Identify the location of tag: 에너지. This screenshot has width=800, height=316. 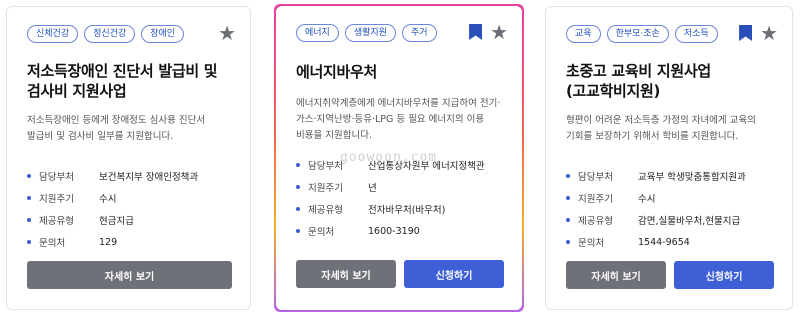
(317, 33).